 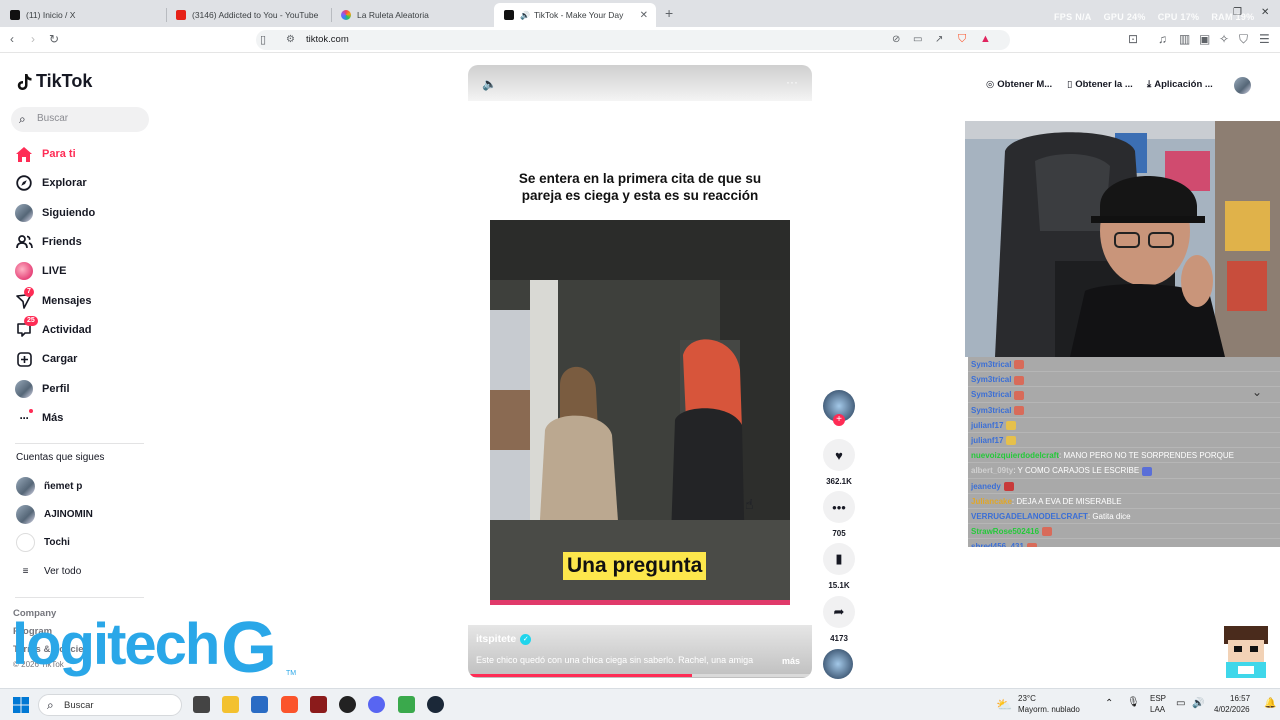 What do you see at coordinates (644, 15) in the screenshot?
I see `close-tab-icon: ✕` at bounding box center [644, 15].